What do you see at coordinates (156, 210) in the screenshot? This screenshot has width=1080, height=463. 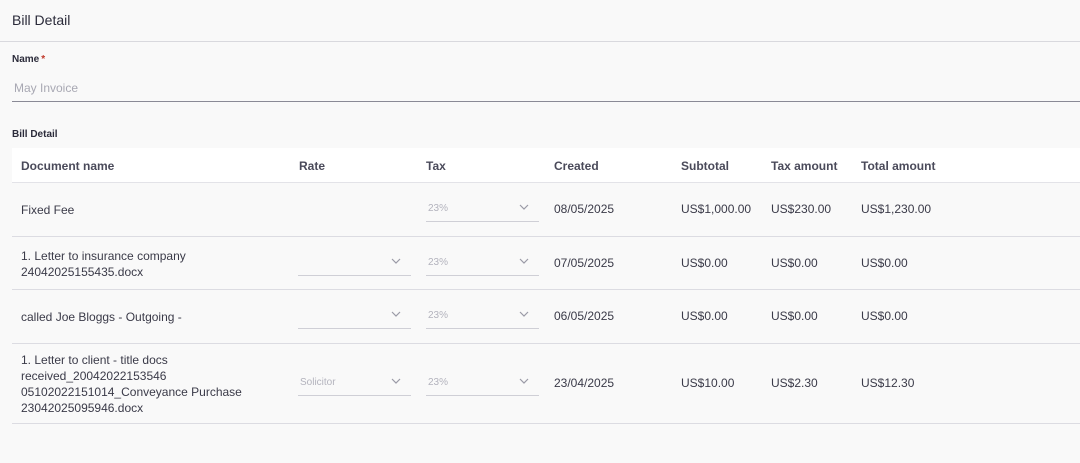 I see `document-name: Fixed Fee` at bounding box center [156, 210].